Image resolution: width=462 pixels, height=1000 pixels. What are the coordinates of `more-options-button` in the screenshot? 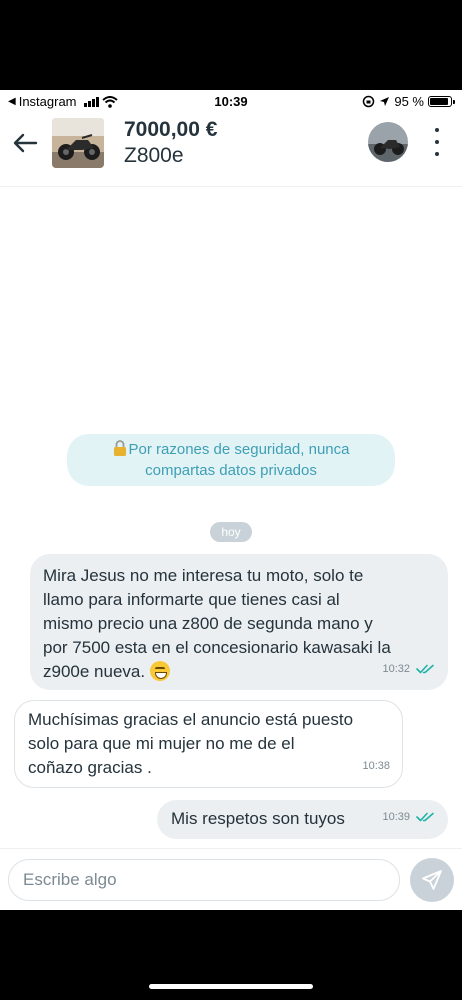 It's located at (437, 142).